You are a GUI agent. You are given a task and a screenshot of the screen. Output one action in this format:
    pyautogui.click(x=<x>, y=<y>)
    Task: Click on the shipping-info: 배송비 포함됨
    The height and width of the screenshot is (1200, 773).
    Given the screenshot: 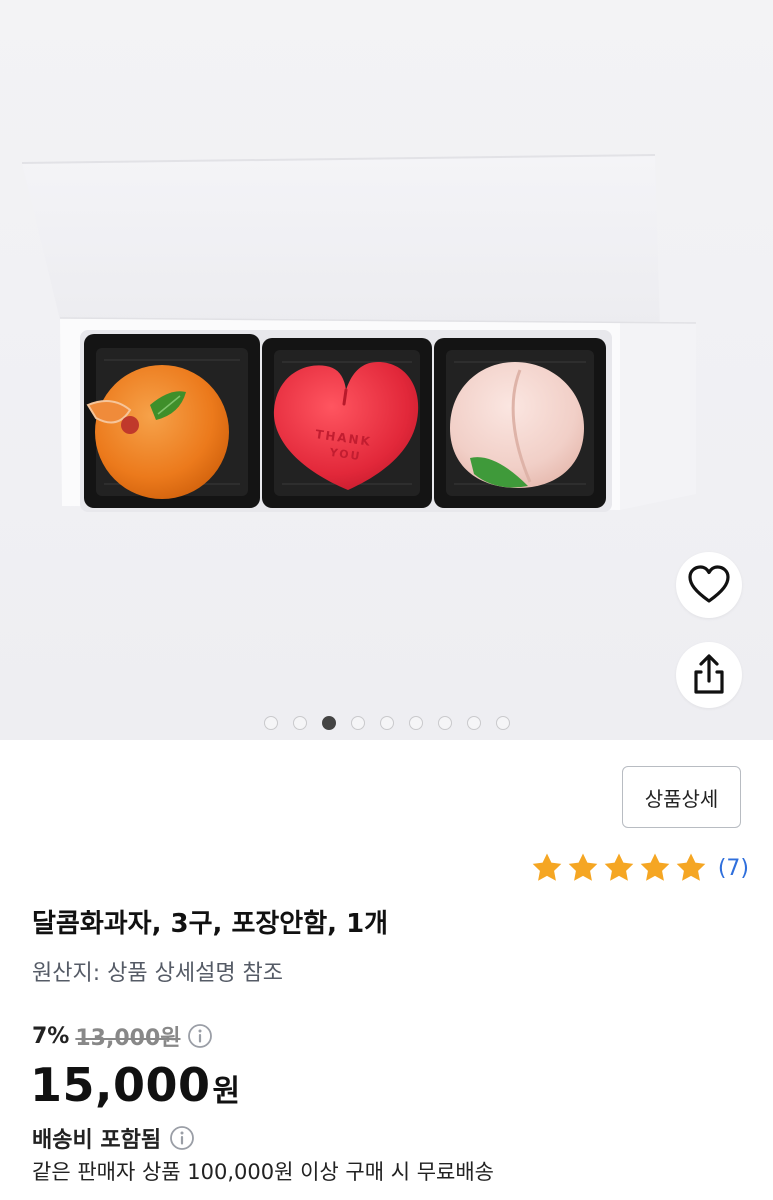 What is the action you would take?
    pyautogui.click(x=113, y=1138)
    